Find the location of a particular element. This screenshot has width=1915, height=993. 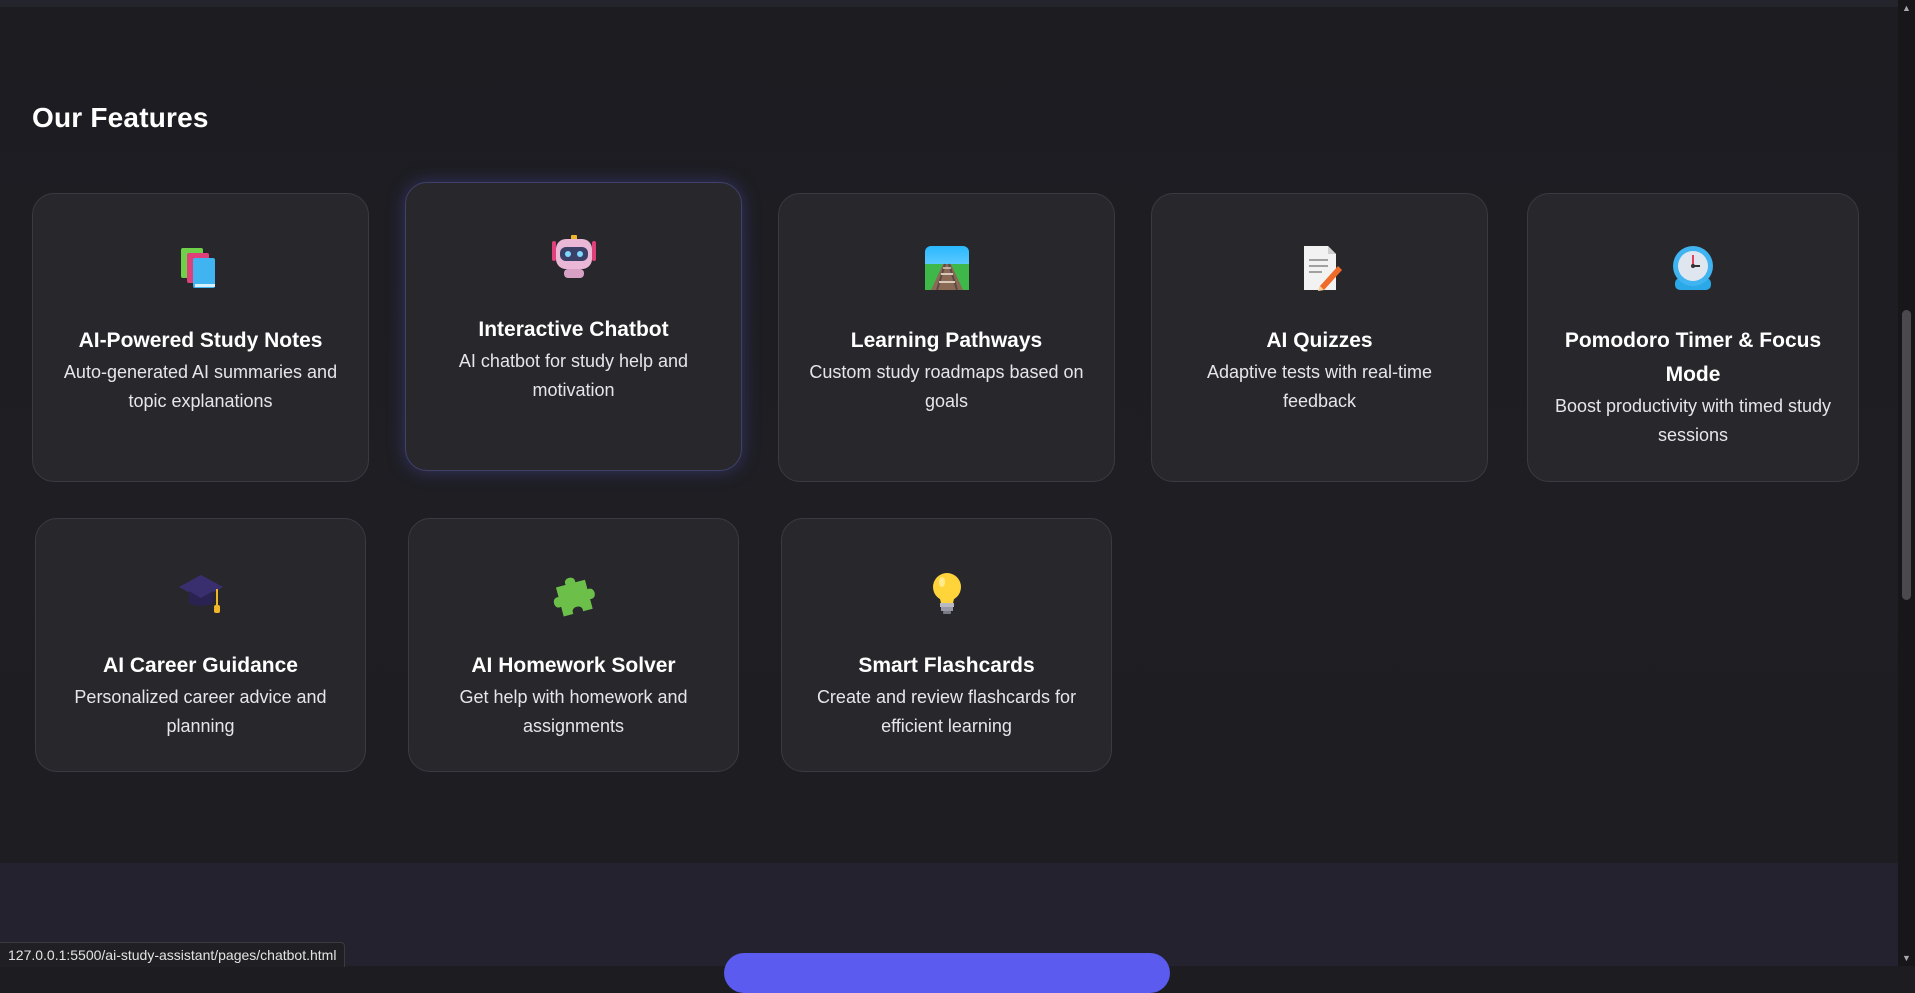

feature-title: AI-Powered Study Notes is located at coordinates (200, 340).